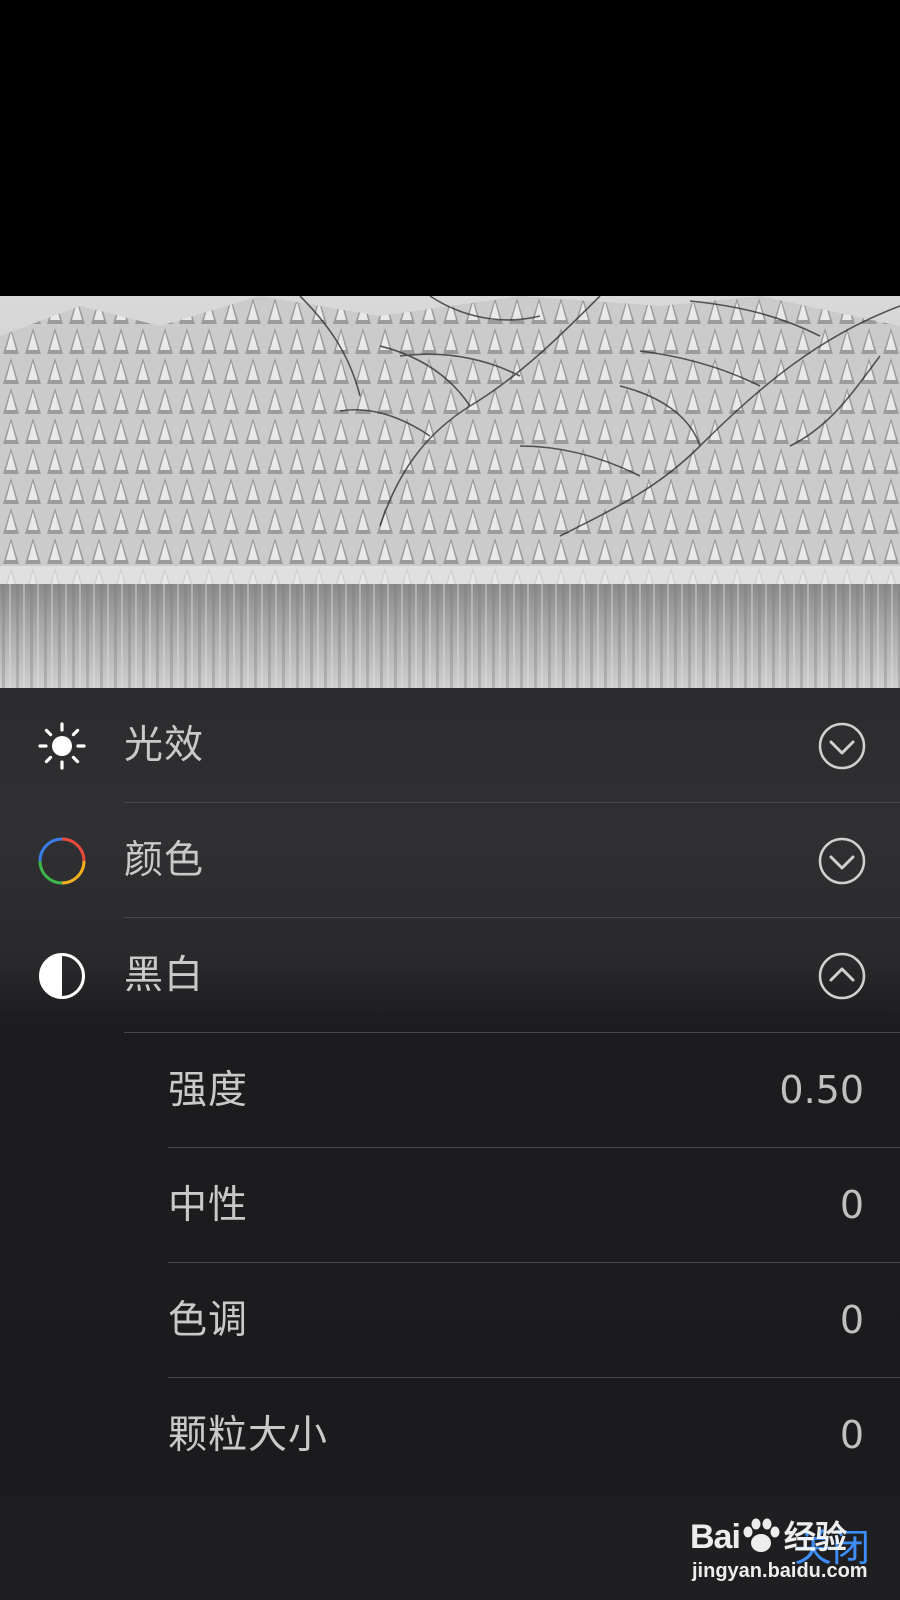  I want to click on bw-item-label: 颗粒大小, so click(248, 1435).